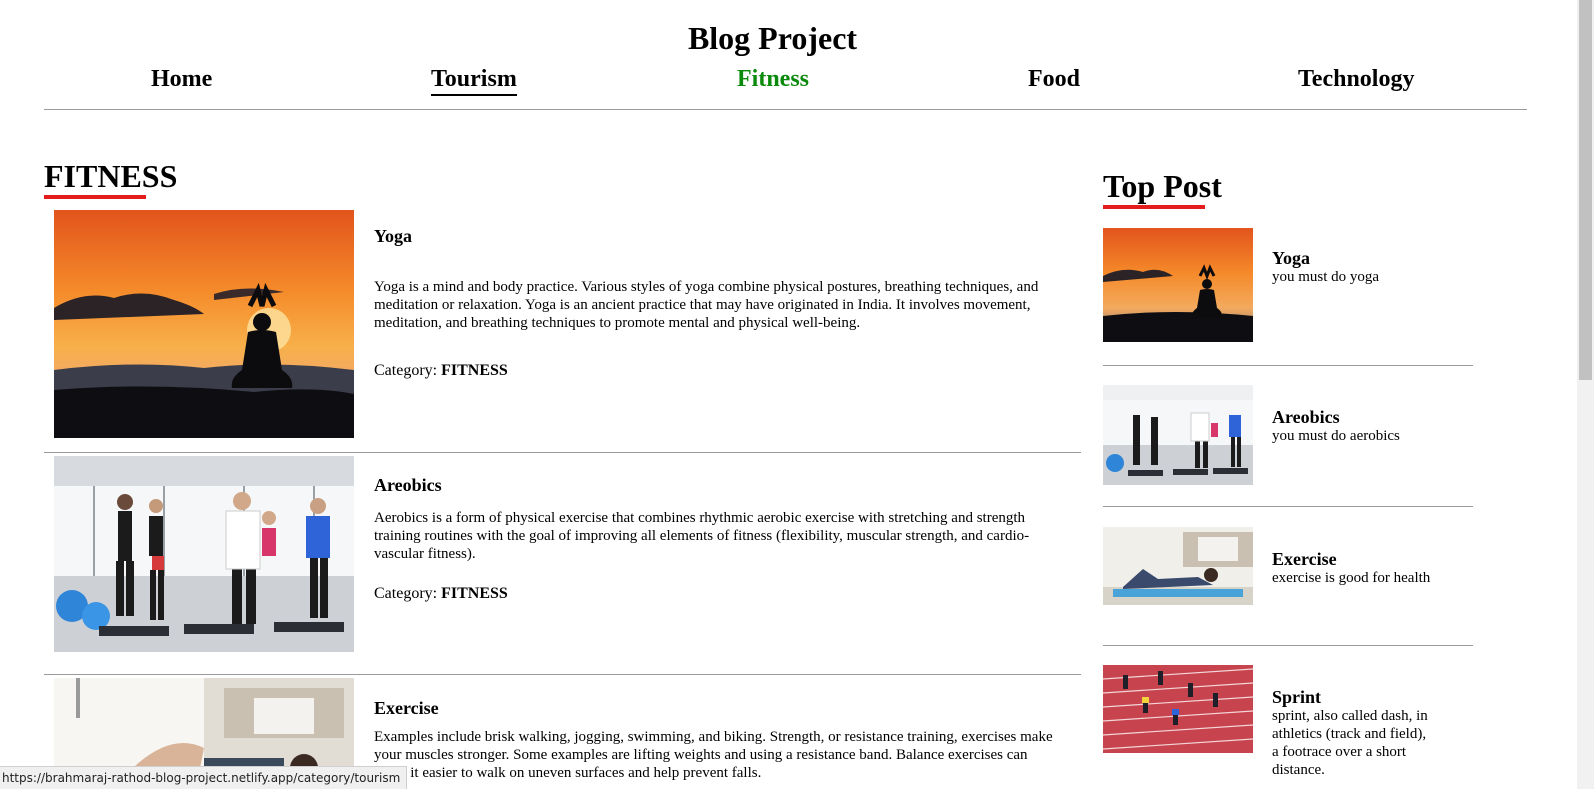 Image resolution: width=1594 pixels, height=789 pixels. What do you see at coordinates (714, 485) in the screenshot?
I see `post-title: Areobics` at bounding box center [714, 485].